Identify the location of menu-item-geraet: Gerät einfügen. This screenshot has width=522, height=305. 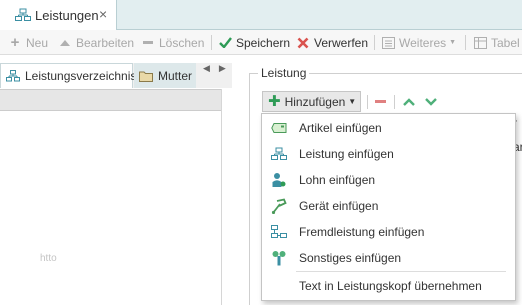
(388, 206).